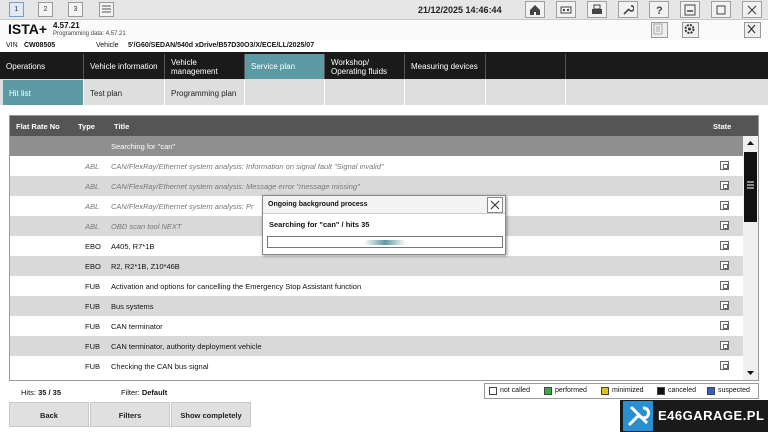 Image resolution: width=768 pixels, height=432 pixels. What do you see at coordinates (38, 126) in the screenshot?
I see `header-flat-rate: Flat Rate No` at bounding box center [38, 126].